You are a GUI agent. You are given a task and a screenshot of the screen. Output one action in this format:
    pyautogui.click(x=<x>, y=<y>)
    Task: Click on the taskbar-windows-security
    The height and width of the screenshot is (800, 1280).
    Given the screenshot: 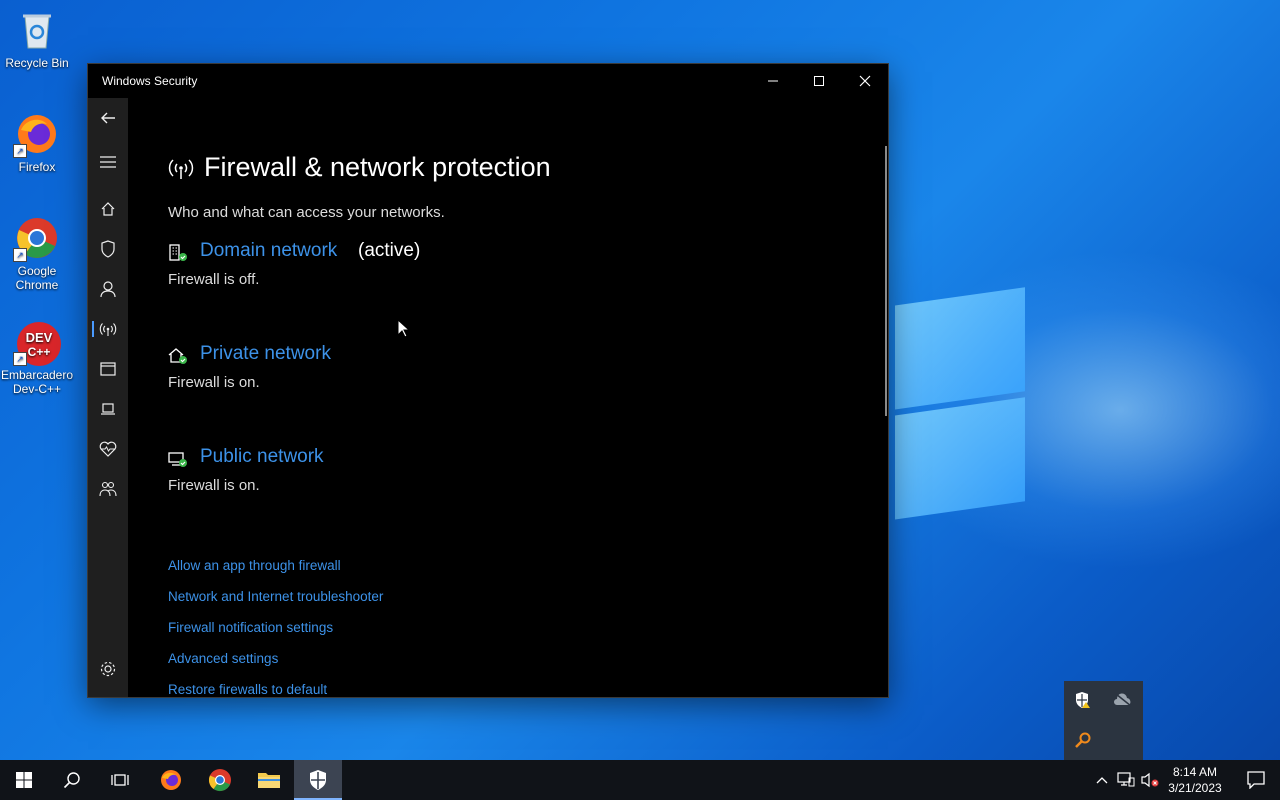 What is the action you would take?
    pyautogui.click(x=318, y=780)
    